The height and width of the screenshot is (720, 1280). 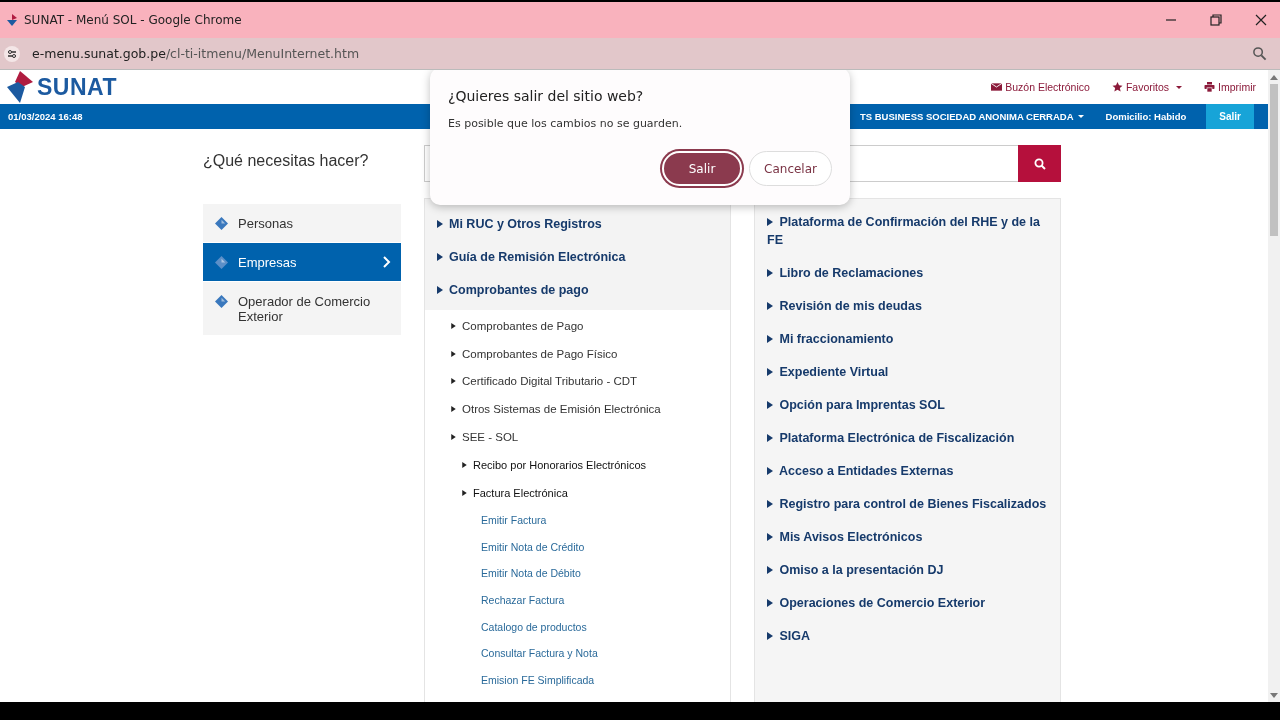 I want to click on search-button, so click(x=1039, y=163).